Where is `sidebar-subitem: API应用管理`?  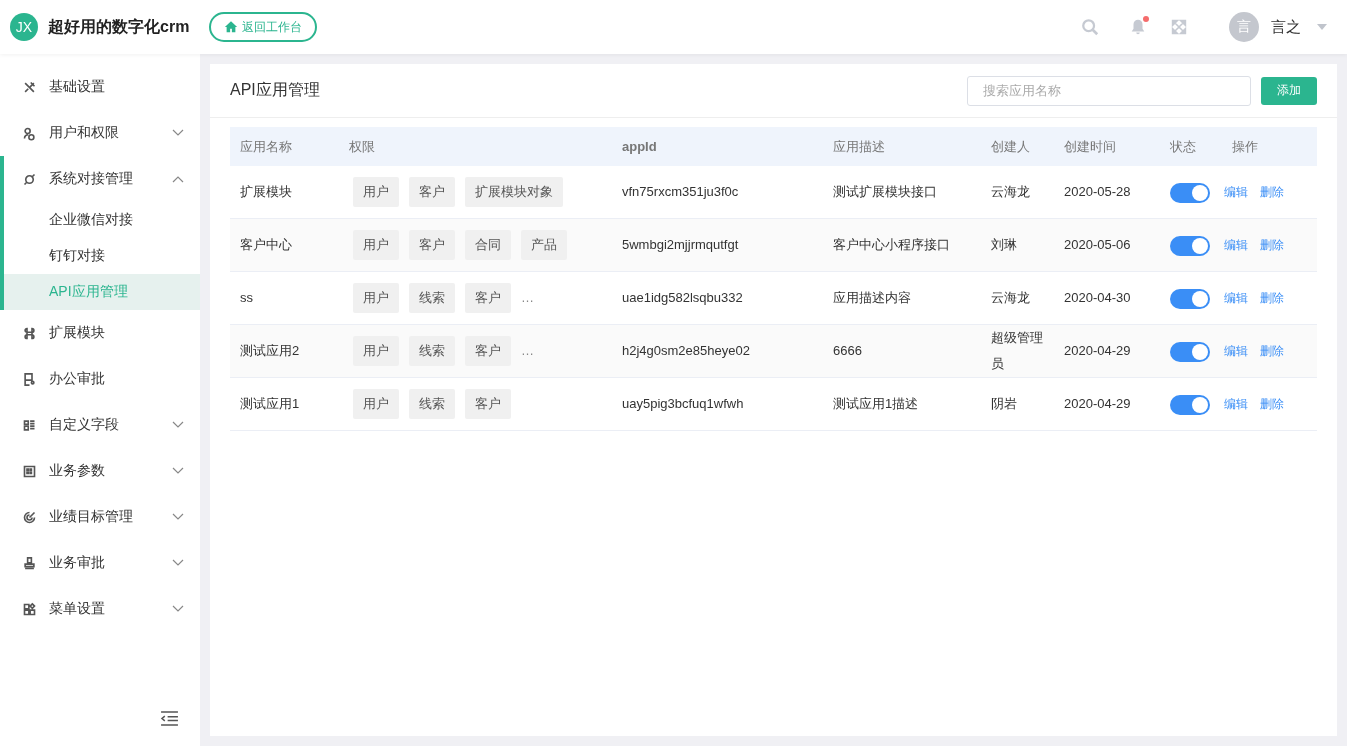 sidebar-subitem: API应用管理 is located at coordinates (102, 292).